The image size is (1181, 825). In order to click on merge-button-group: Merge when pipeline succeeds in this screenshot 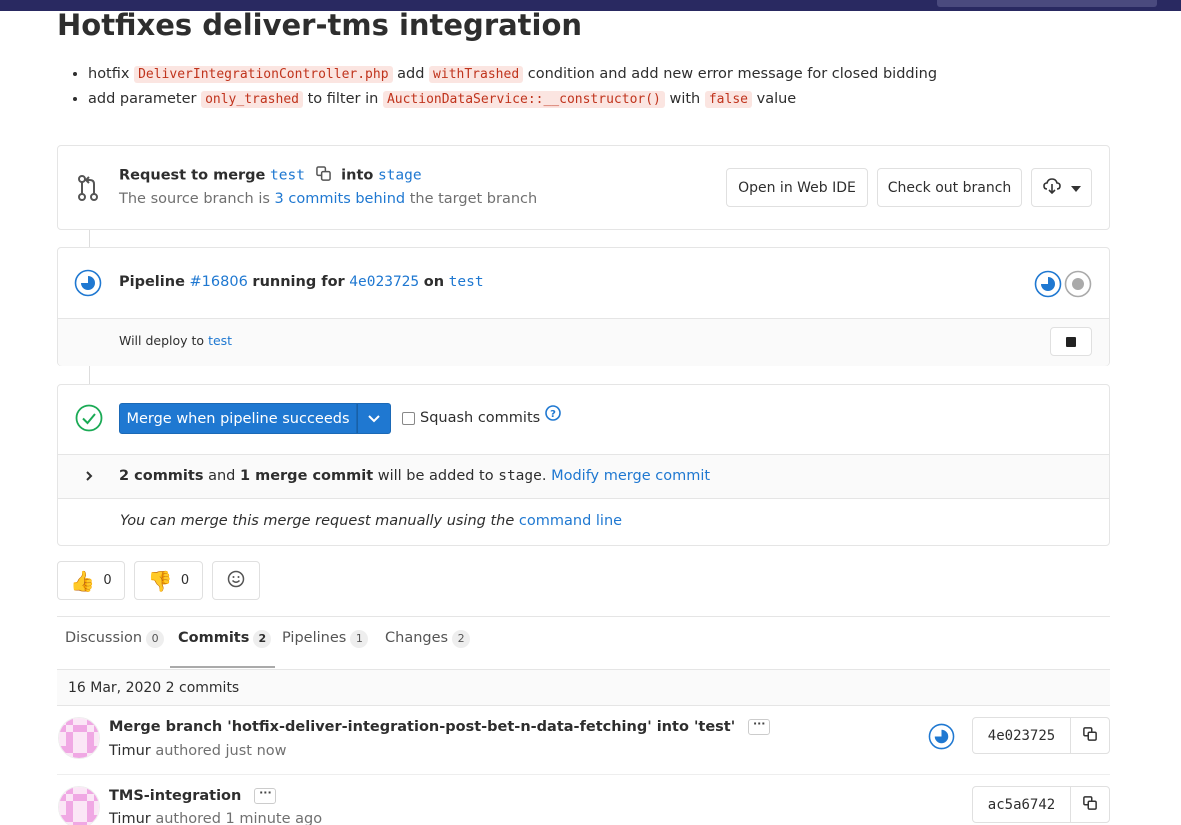, I will do `click(255, 418)`.